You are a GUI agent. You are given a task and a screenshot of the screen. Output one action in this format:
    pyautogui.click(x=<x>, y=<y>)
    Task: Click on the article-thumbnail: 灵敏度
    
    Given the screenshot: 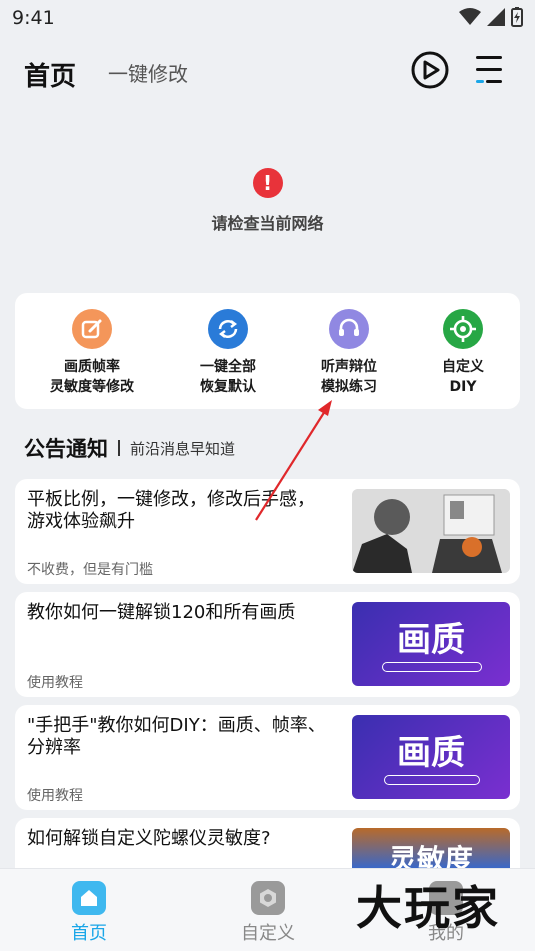 What is the action you would take?
    pyautogui.click(x=431, y=848)
    